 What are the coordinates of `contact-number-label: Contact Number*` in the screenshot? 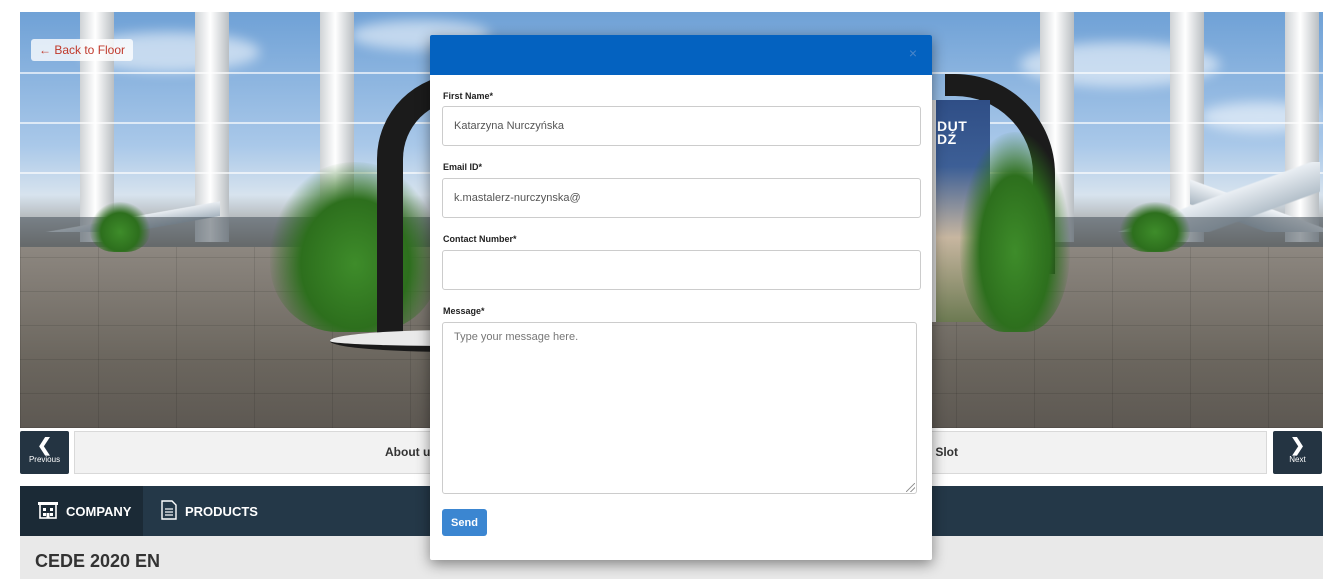 It's located at (480, 239).